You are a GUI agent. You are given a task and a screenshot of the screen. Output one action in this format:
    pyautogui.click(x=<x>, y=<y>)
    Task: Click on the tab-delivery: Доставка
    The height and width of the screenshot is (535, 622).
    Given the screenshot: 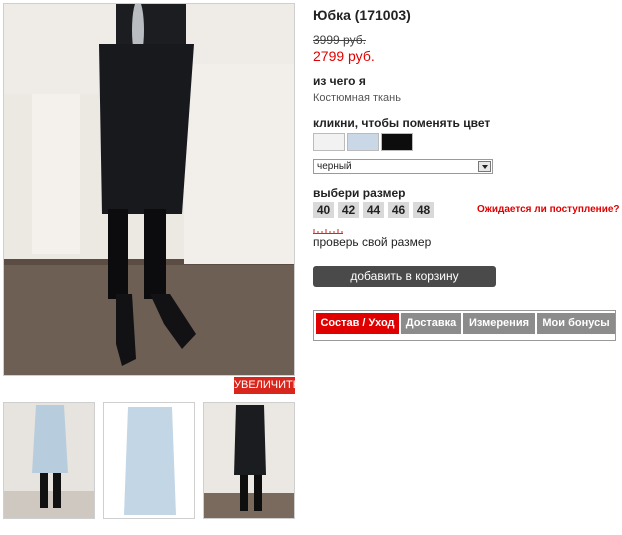 What is the action you would take?
    pyautogui.click(x=431, y=323)
    